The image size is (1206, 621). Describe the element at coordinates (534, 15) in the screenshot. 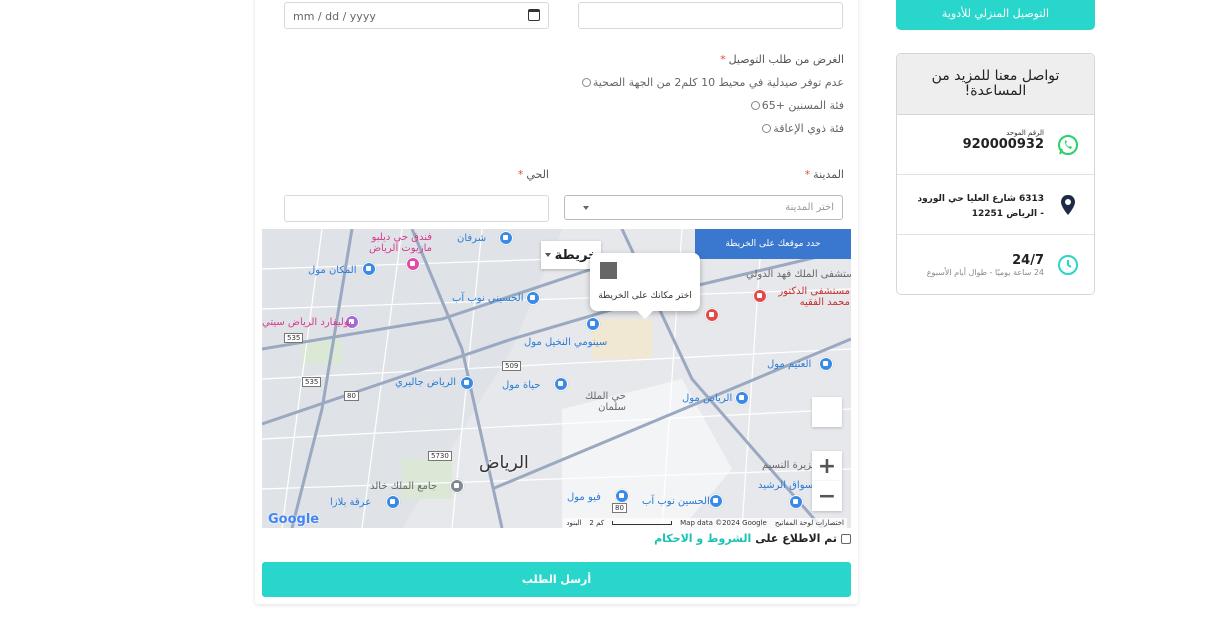

I see `calendar-icon` at that location.